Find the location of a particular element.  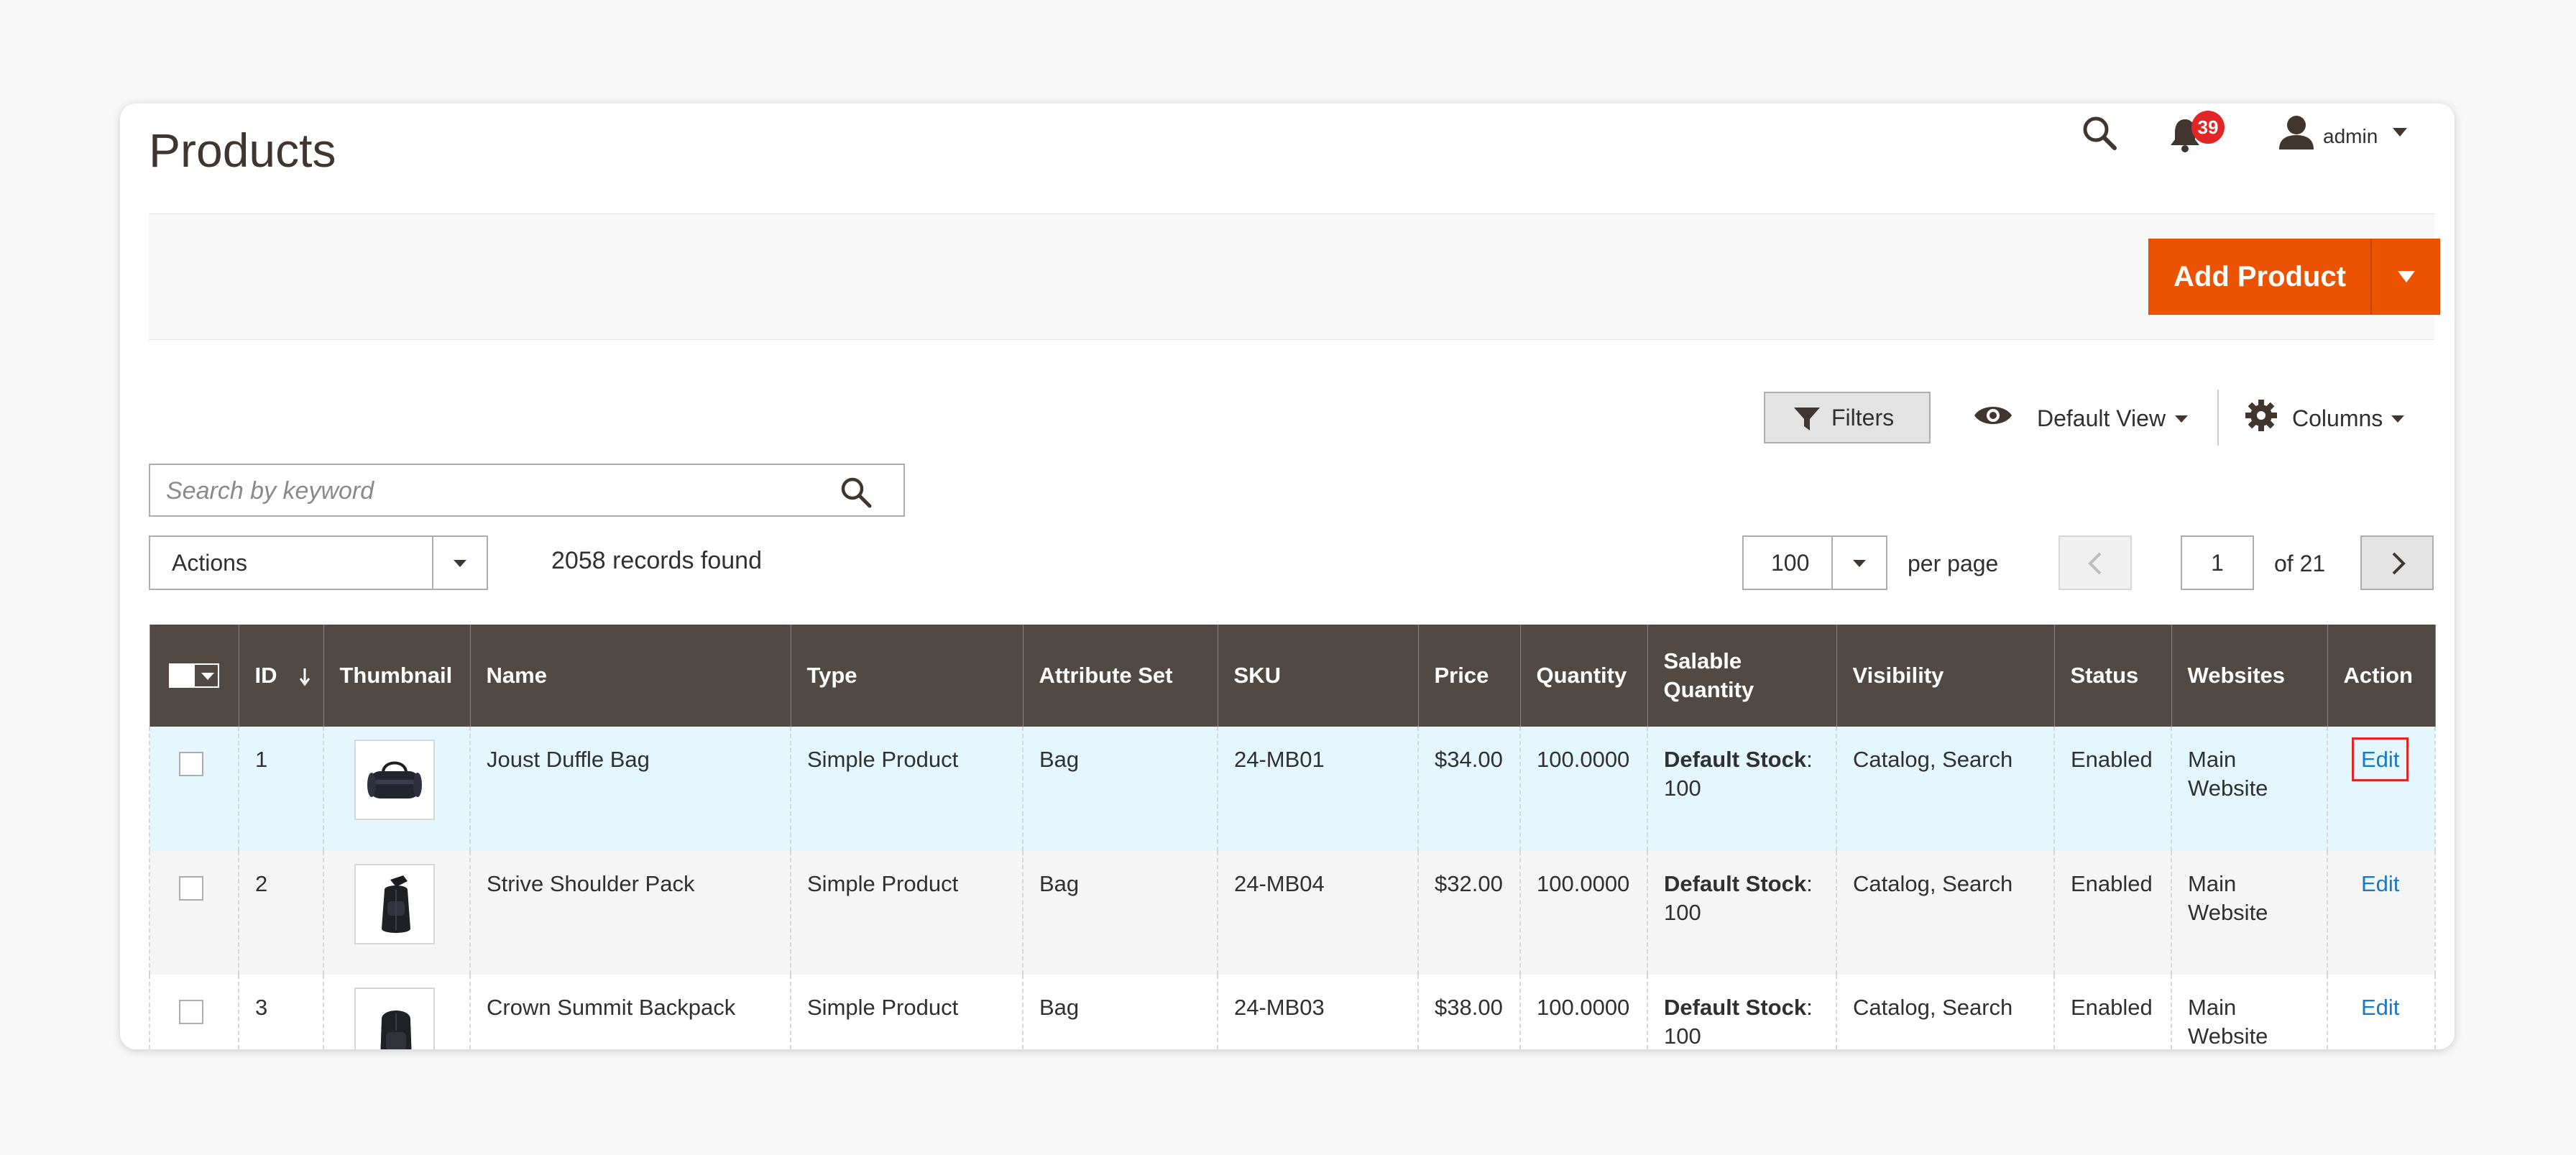

cell-attribute-set: Bag is located at coordinates (1120, 789).